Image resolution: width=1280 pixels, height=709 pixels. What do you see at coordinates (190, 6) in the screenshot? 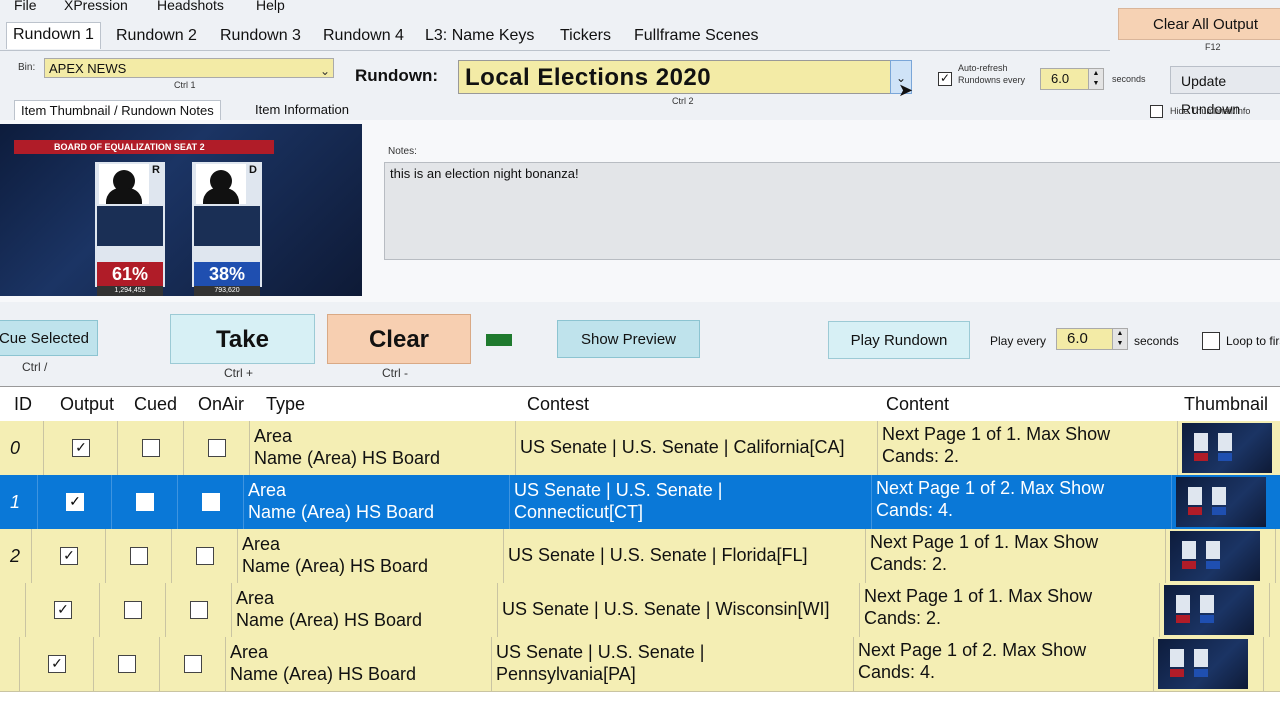
I see `menu-headshots: Headshots` at bounding box center [190, 6].